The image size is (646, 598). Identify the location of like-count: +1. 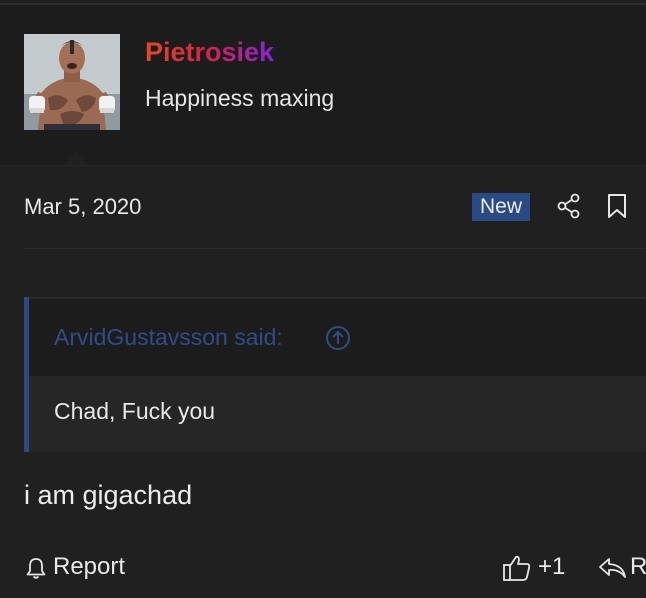
(552, 566).